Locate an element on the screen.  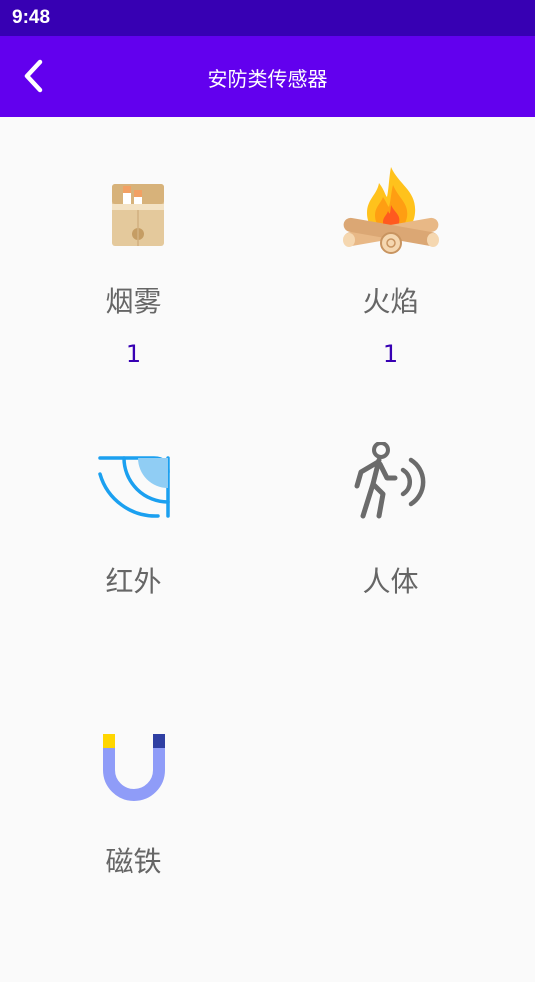
page-title: 安防类传感器 is located at coordinates (267, 79).